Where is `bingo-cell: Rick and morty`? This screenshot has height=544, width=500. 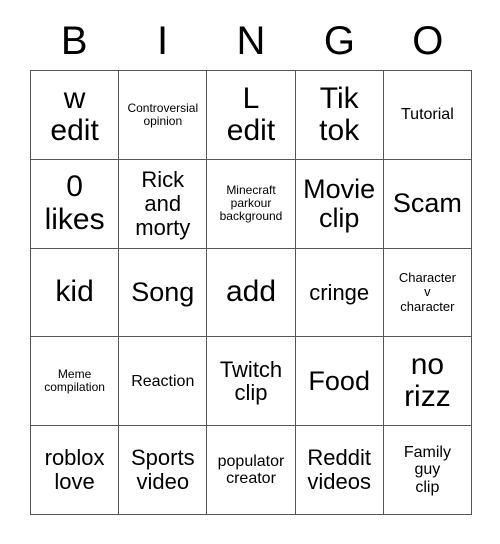 bingo-cell: Rick and morty is located at coordinates (163, 204).